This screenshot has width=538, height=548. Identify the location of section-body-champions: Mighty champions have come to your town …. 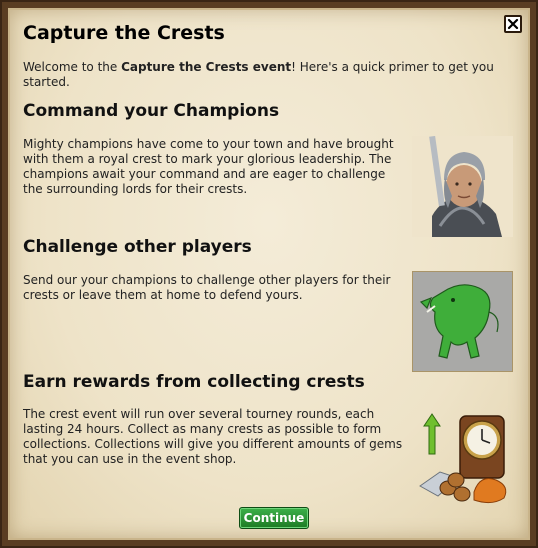
(208, 166).